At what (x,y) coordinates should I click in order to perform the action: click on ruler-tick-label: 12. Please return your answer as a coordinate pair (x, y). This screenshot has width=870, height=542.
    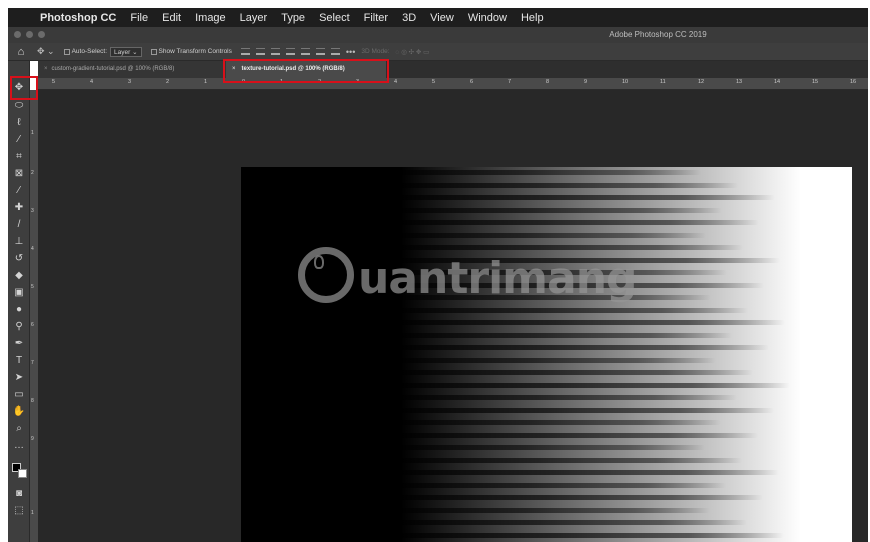
    Looking at the image, I should click on (701, 82).